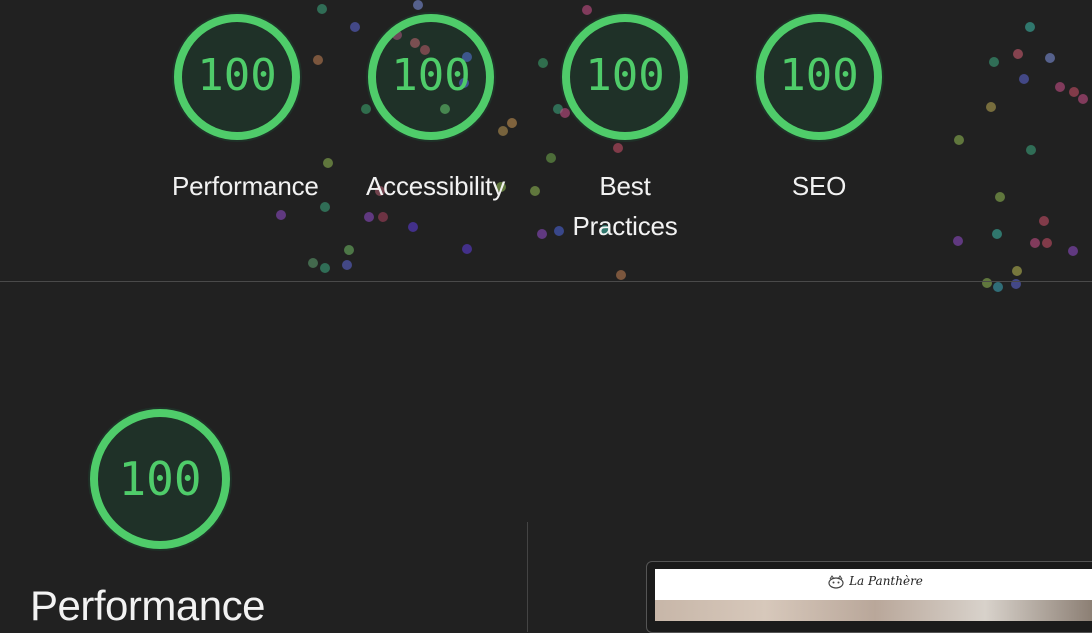  I want to click on final-screenshot: La Panthère, so click(873, 595).